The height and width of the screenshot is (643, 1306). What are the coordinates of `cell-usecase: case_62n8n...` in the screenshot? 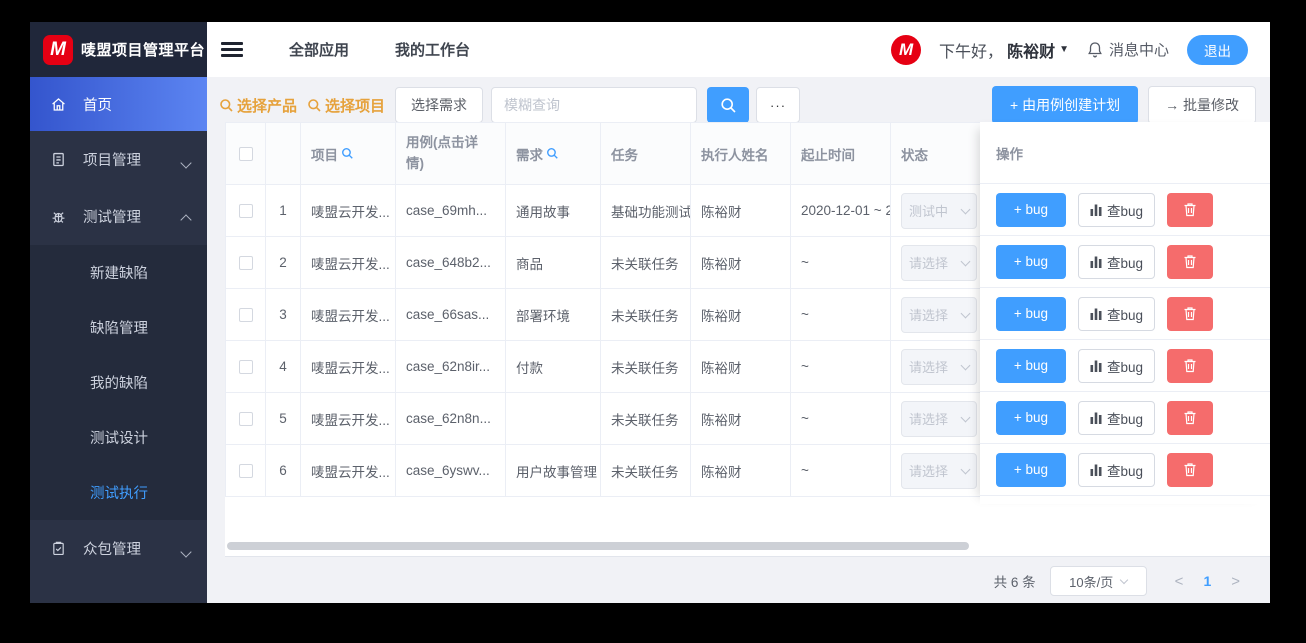 It's located at (450, 418).